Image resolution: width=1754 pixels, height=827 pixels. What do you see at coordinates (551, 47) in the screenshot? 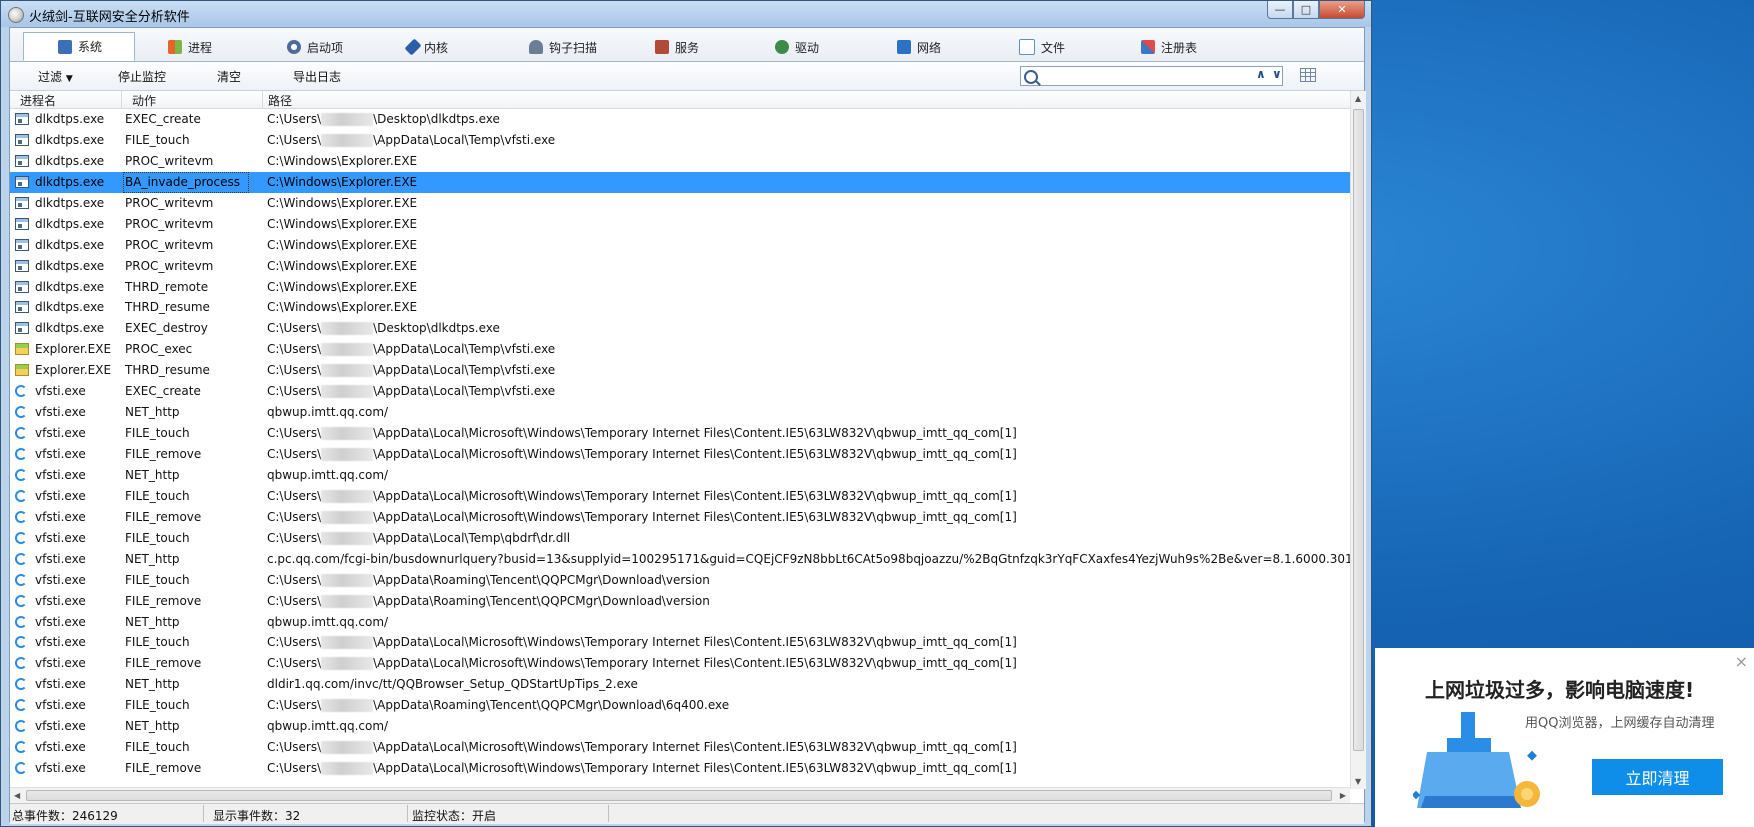
I see `tab-hook-scan: 钩子扫描` at bounding box center [551, 47].